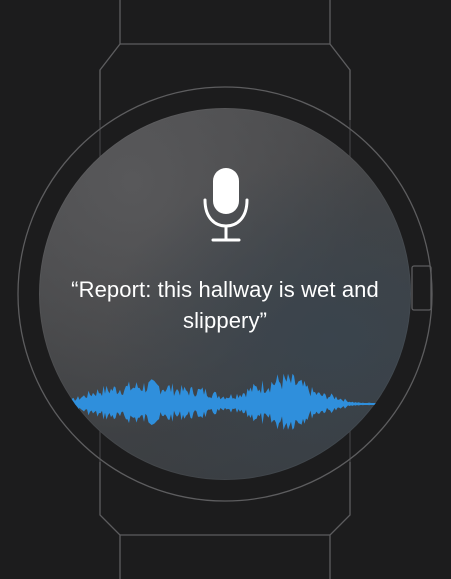  What do you see at coordinates (226, 205) in the screenshot?
I see `microphone-icon` at bounding box center [226, 205].